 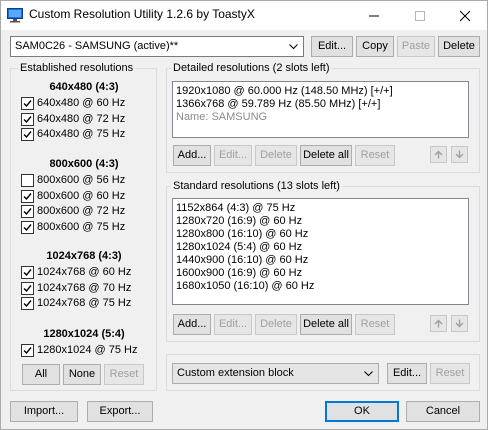 What do you see at coordinates (81, 195) in the screenshot?
I see `checkbox-label: 800x600 @ 60 Hz` at bounding box center [81, 195].